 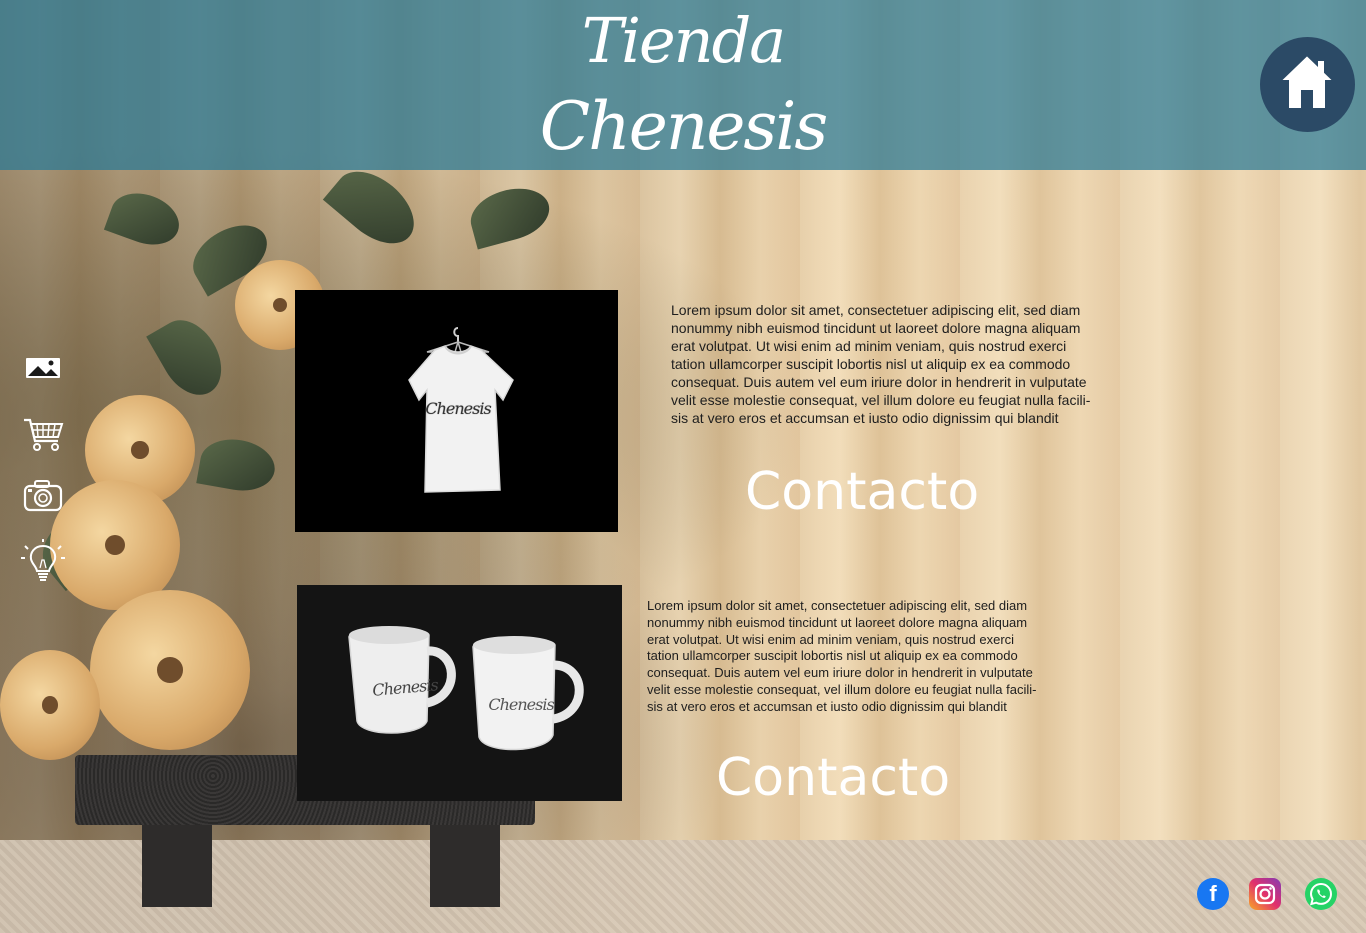 What do you see at coordinates (458, 408) in the screenshot?
I see `shirt-brand-text: Chenesis` at bounding box center [458, 408].